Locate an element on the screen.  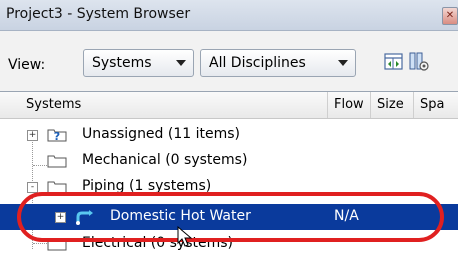
column-header-flow: Flow is located at coordinates (349, 105).